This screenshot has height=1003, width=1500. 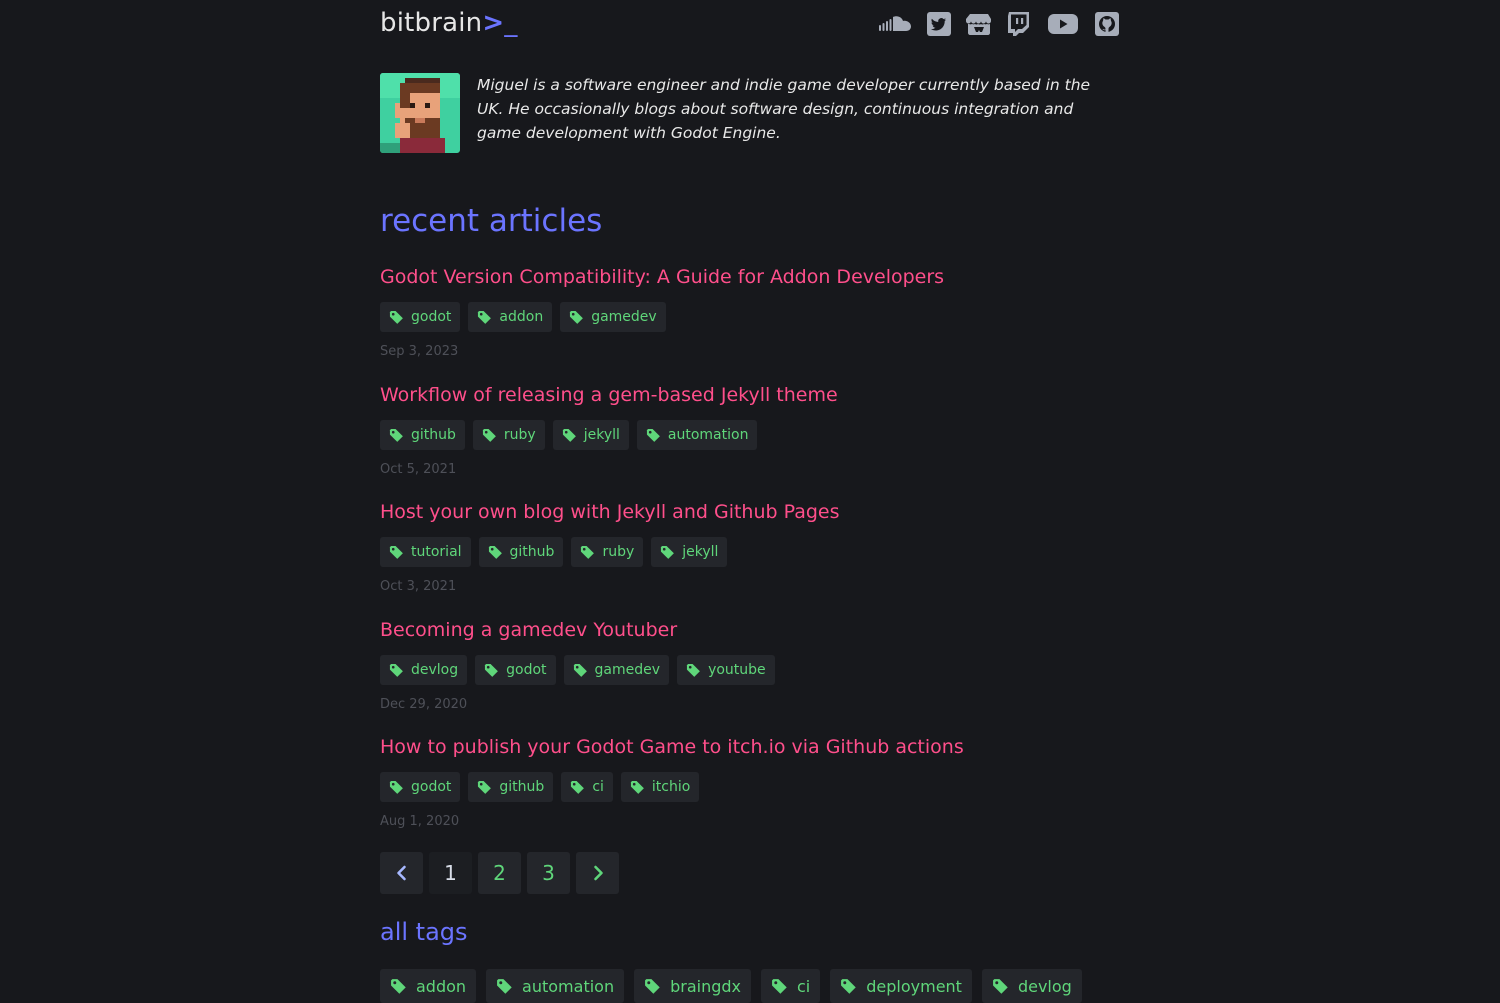 What do you see at coordinates (1063, 24) in the screenshot?
I see `youtube-icon` at bounding box center [1063, 24].